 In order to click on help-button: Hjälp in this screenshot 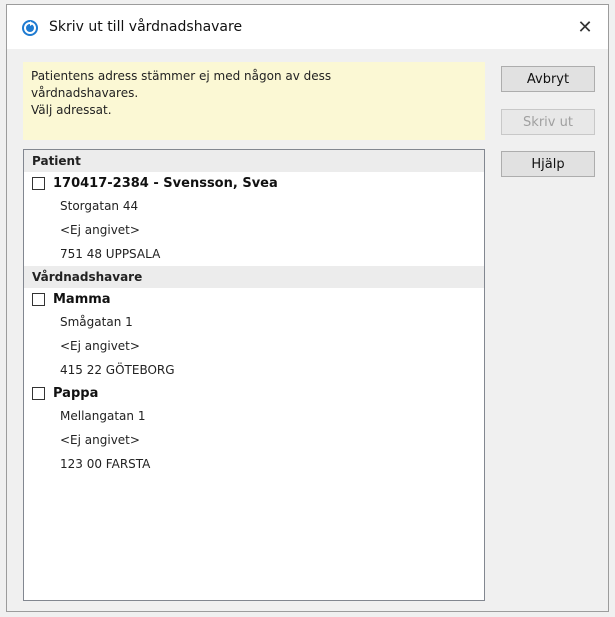, I will do `click(548, 164)`.